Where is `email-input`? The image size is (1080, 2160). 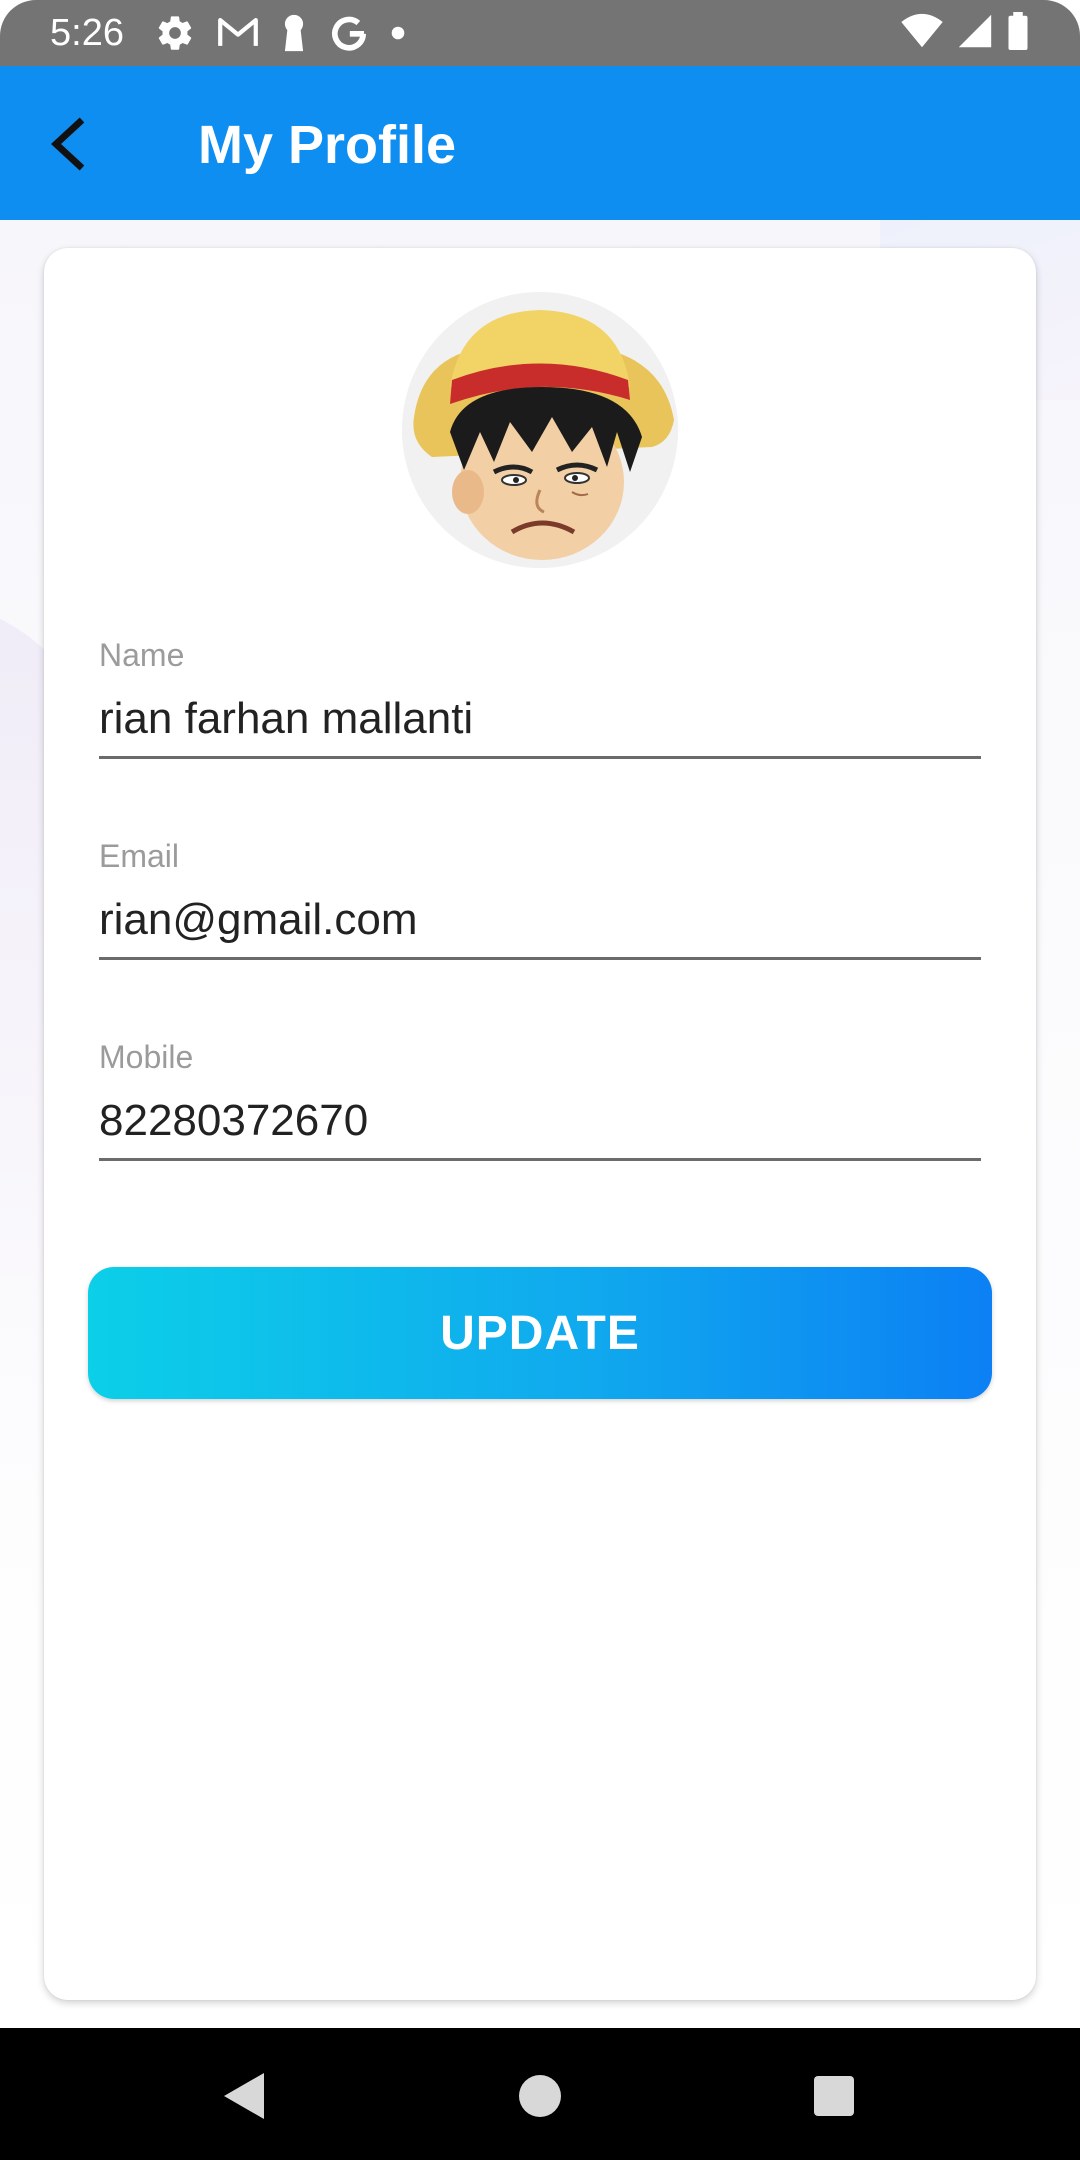 email-input is located at coordinates (540, 926).